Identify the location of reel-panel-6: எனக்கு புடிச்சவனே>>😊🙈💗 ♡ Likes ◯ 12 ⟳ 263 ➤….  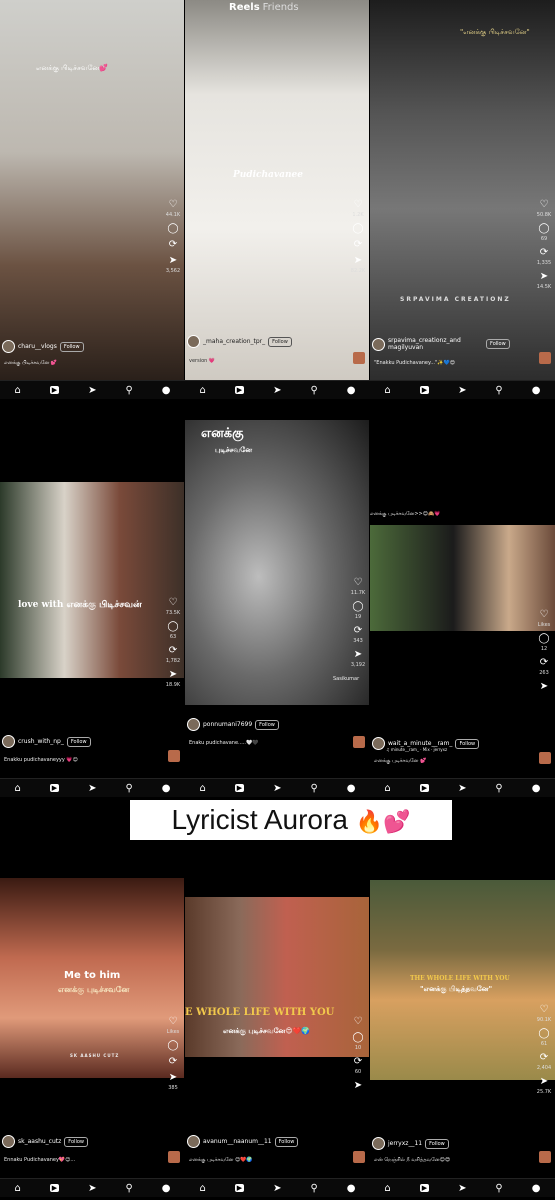
(462, 587).